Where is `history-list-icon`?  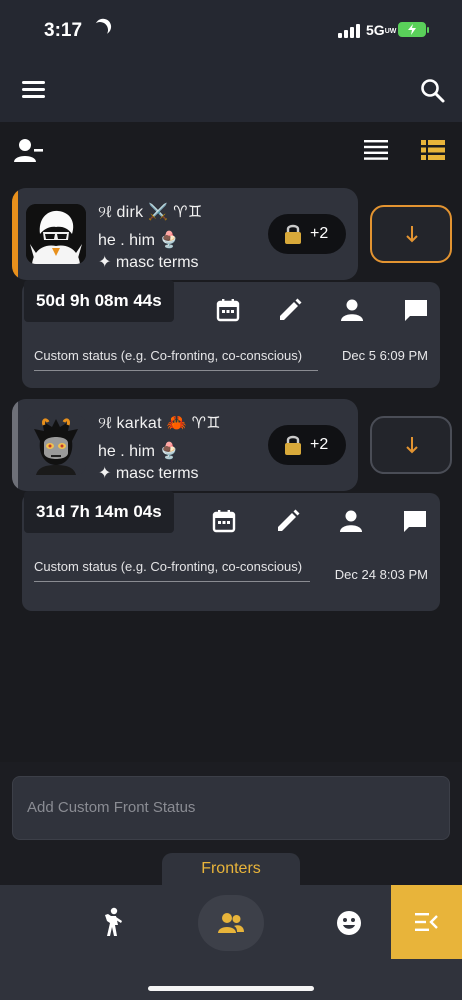 history-list-icon is located at coordinates (426, 922).